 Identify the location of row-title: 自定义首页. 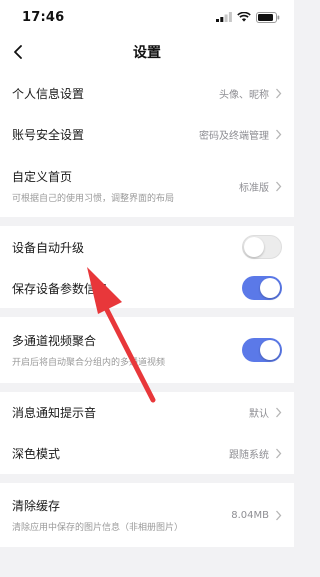
(42, 177).